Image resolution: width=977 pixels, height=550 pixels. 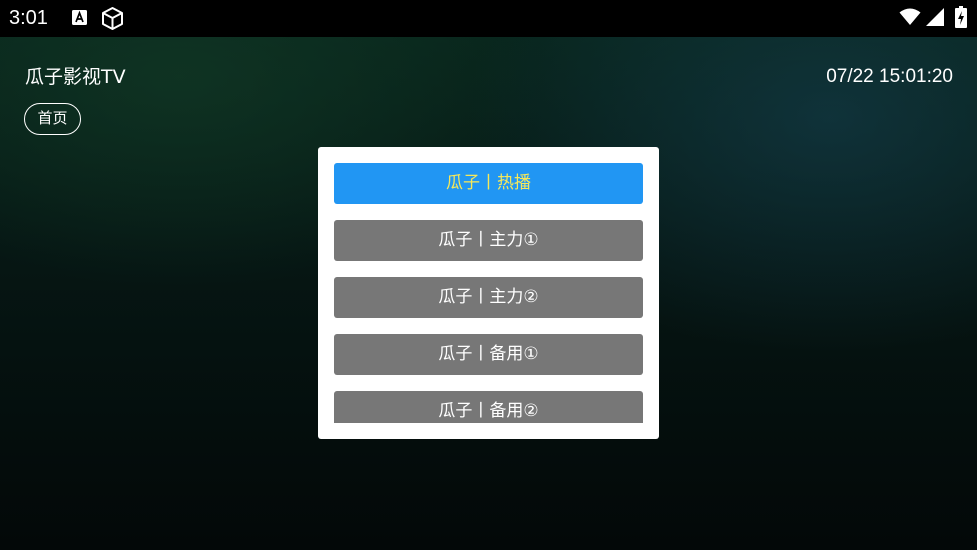 I want to click on source-item-main-1: 瓜子丨主力①, so click(x=488, y=240).